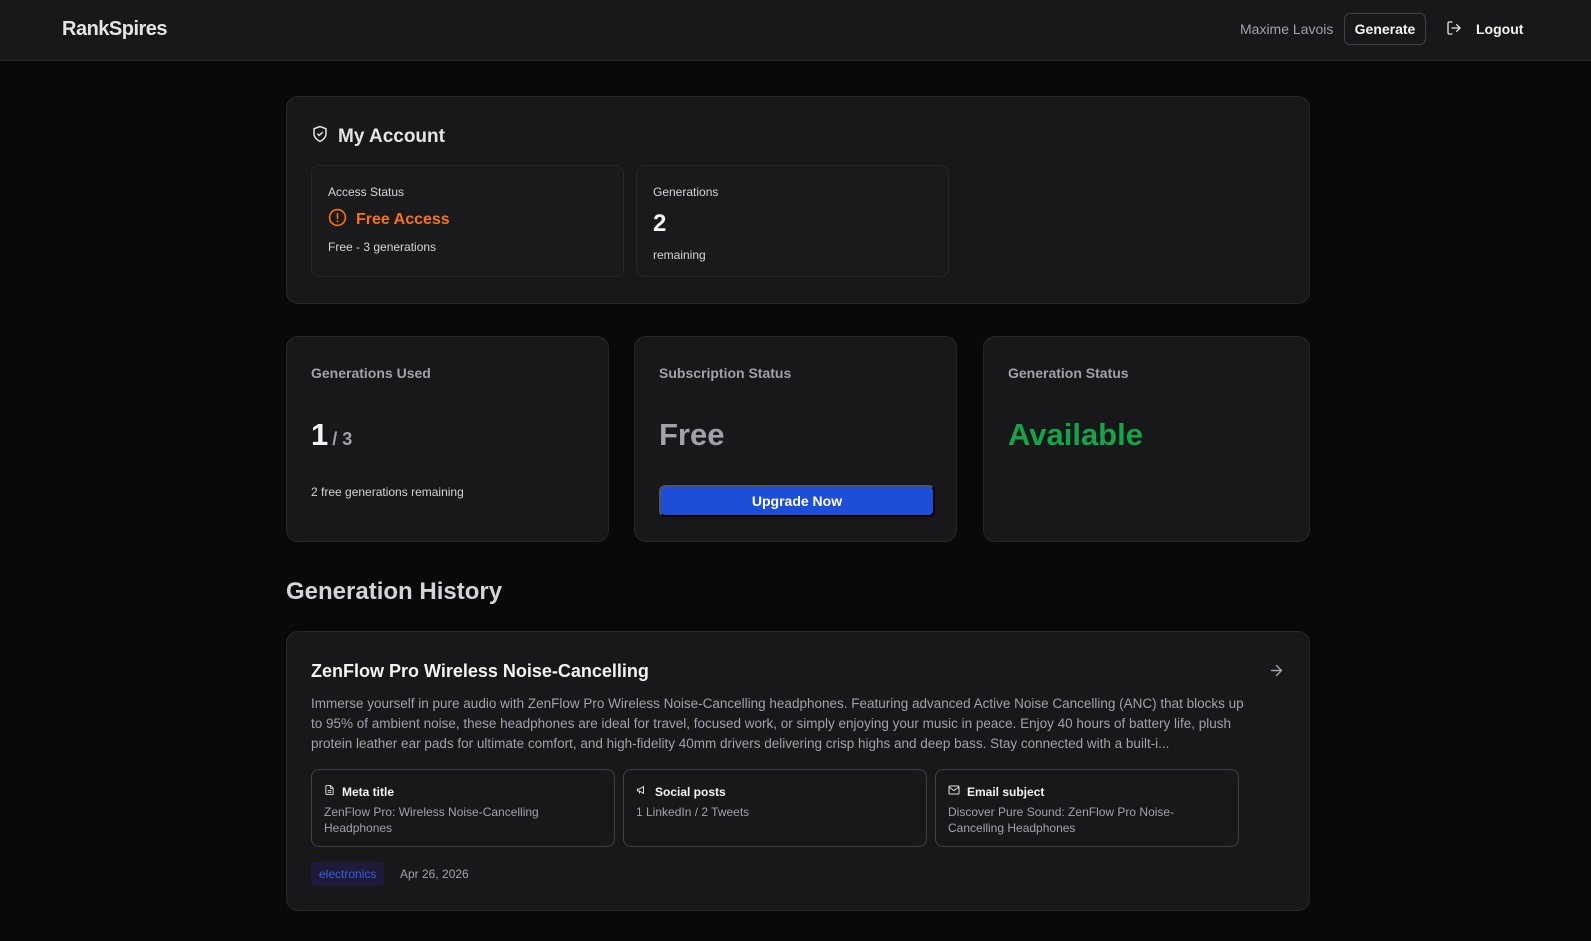 Image resolution: width=1591 pixels, height=941 pixels. What do you see at coordinates (1006, 791) in the screenshot?
I see `email-subject-label: Email subject` at bounding box center [1006, 791].